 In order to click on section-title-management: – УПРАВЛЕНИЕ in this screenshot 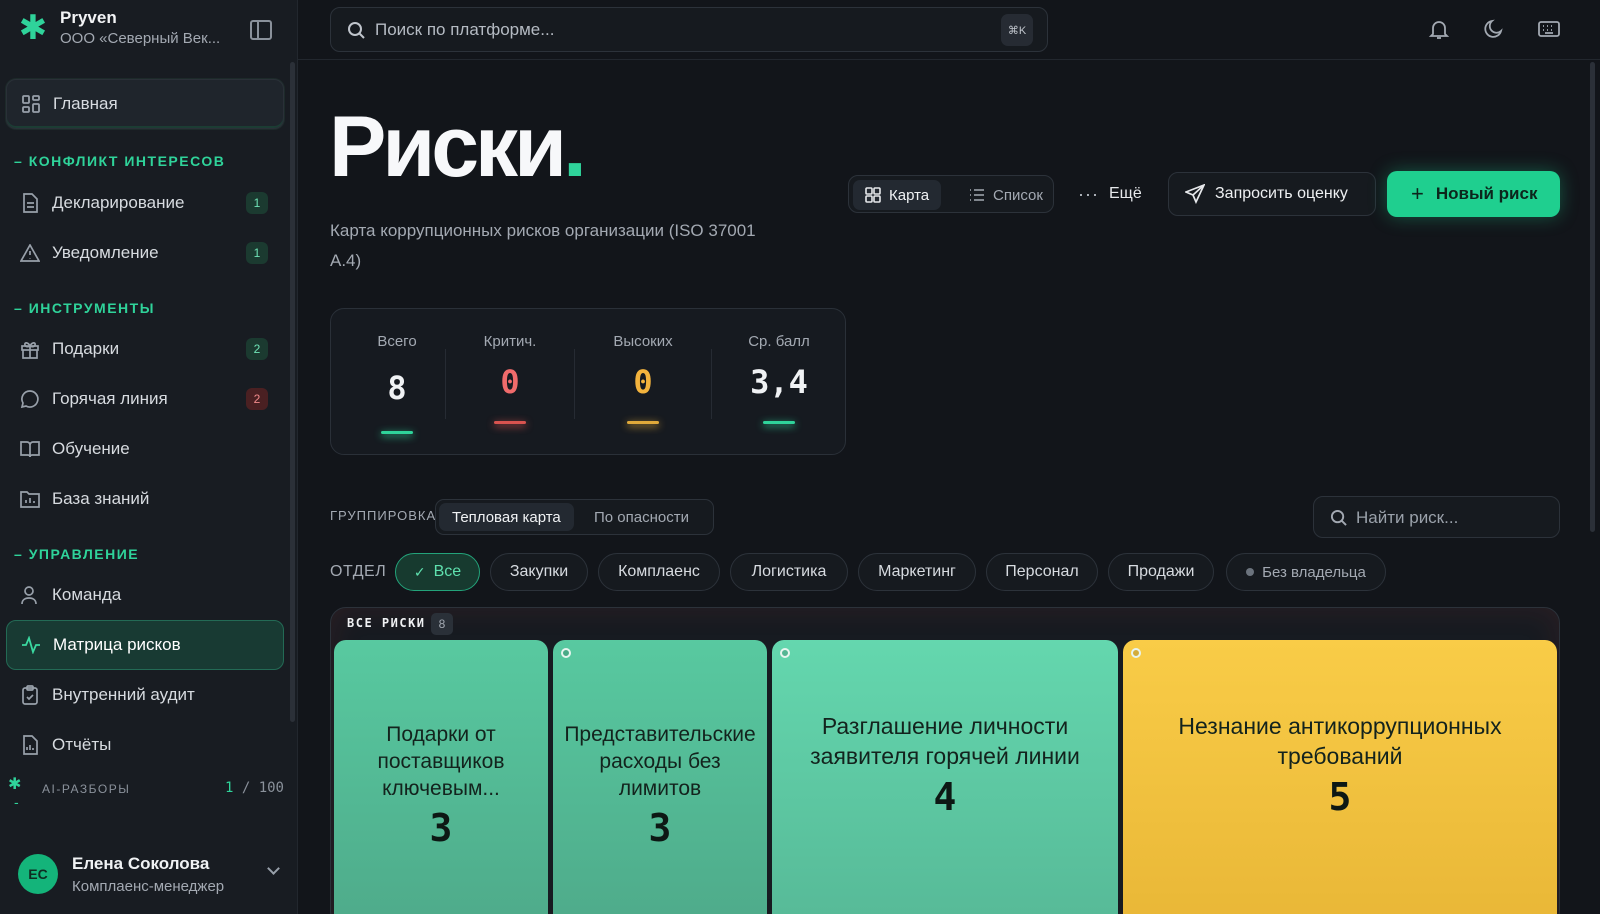, I will do `click(77, 554)`.